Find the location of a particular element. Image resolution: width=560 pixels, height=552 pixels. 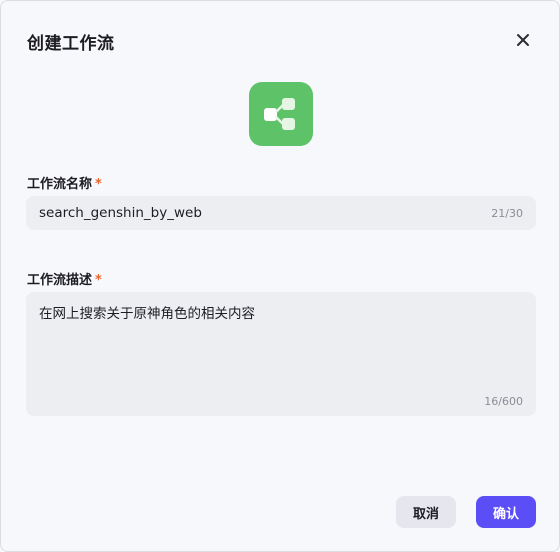

dialog-title: 创建工作流 is located at coordinates (71, 44).